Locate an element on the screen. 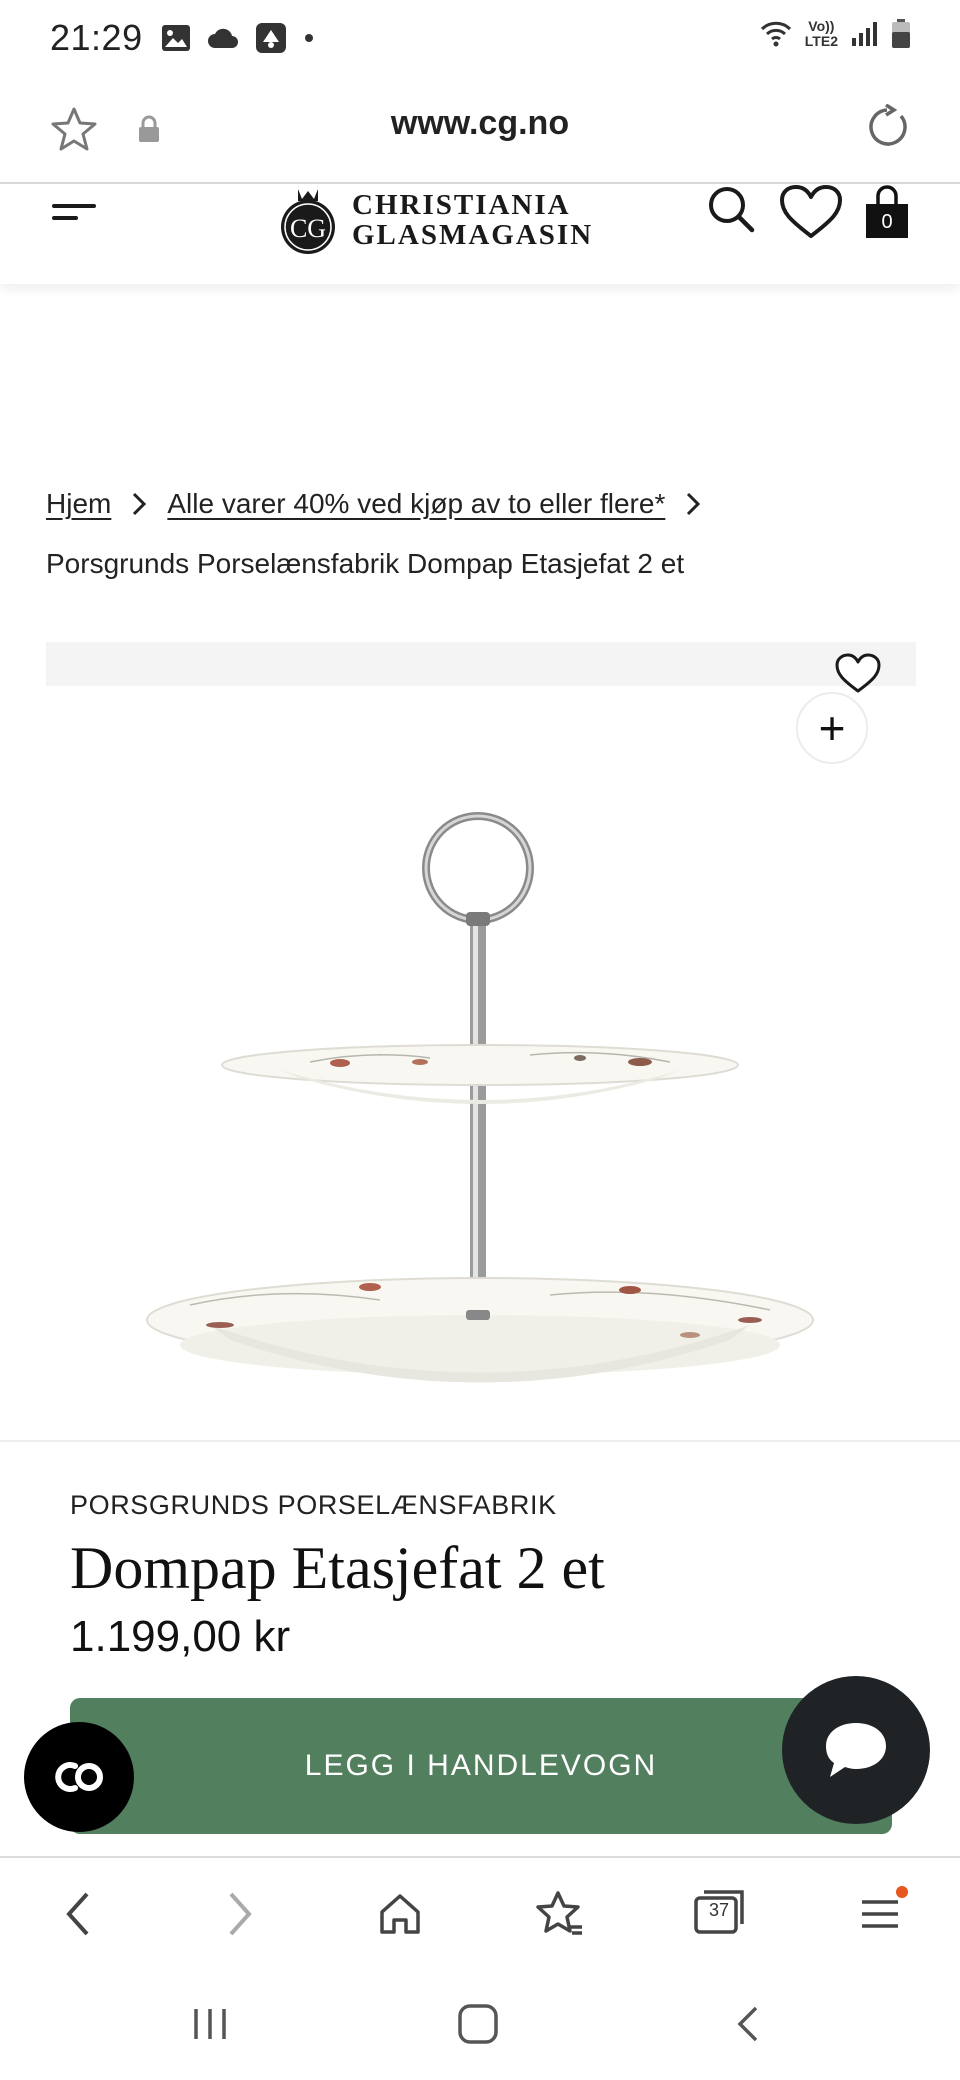 The width and height of the screenshot is (960, 2080). menu-icon is located at coordinates (75, 211).